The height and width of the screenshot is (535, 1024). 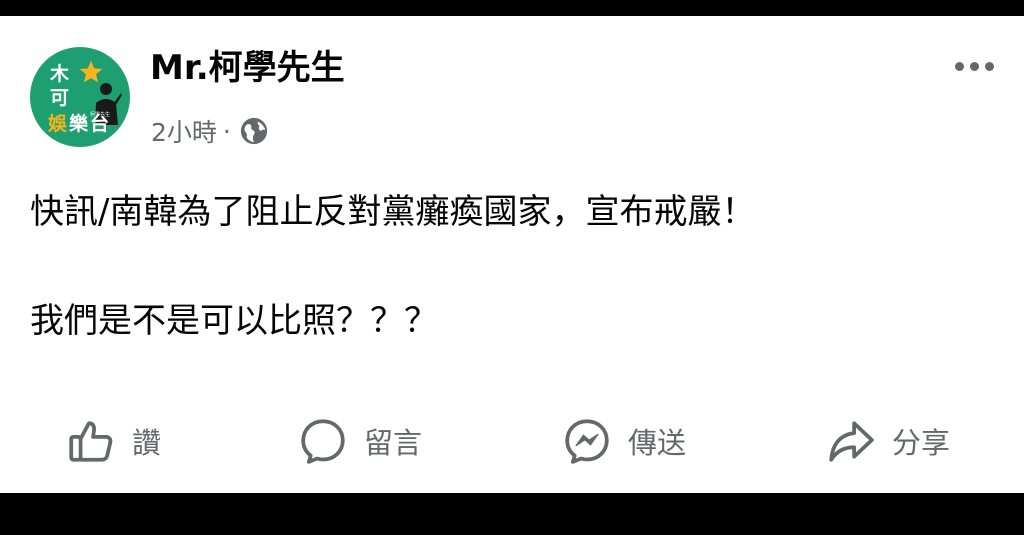 I want to click on avatar-char-yu: 娛, so click(x=58, y=124).